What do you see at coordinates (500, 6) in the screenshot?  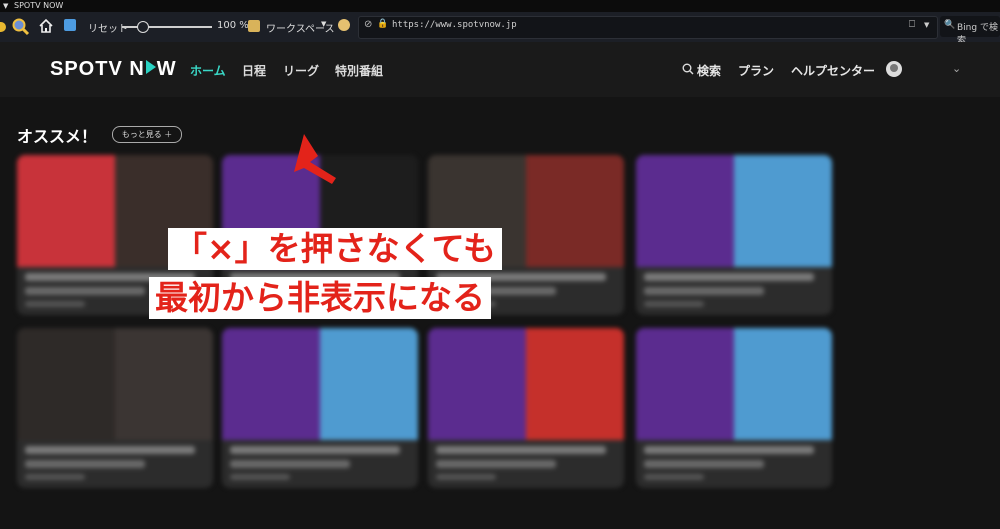 I see `window-titlebar: ▼ SPOTV NOW` at bounding box center [500, 6].